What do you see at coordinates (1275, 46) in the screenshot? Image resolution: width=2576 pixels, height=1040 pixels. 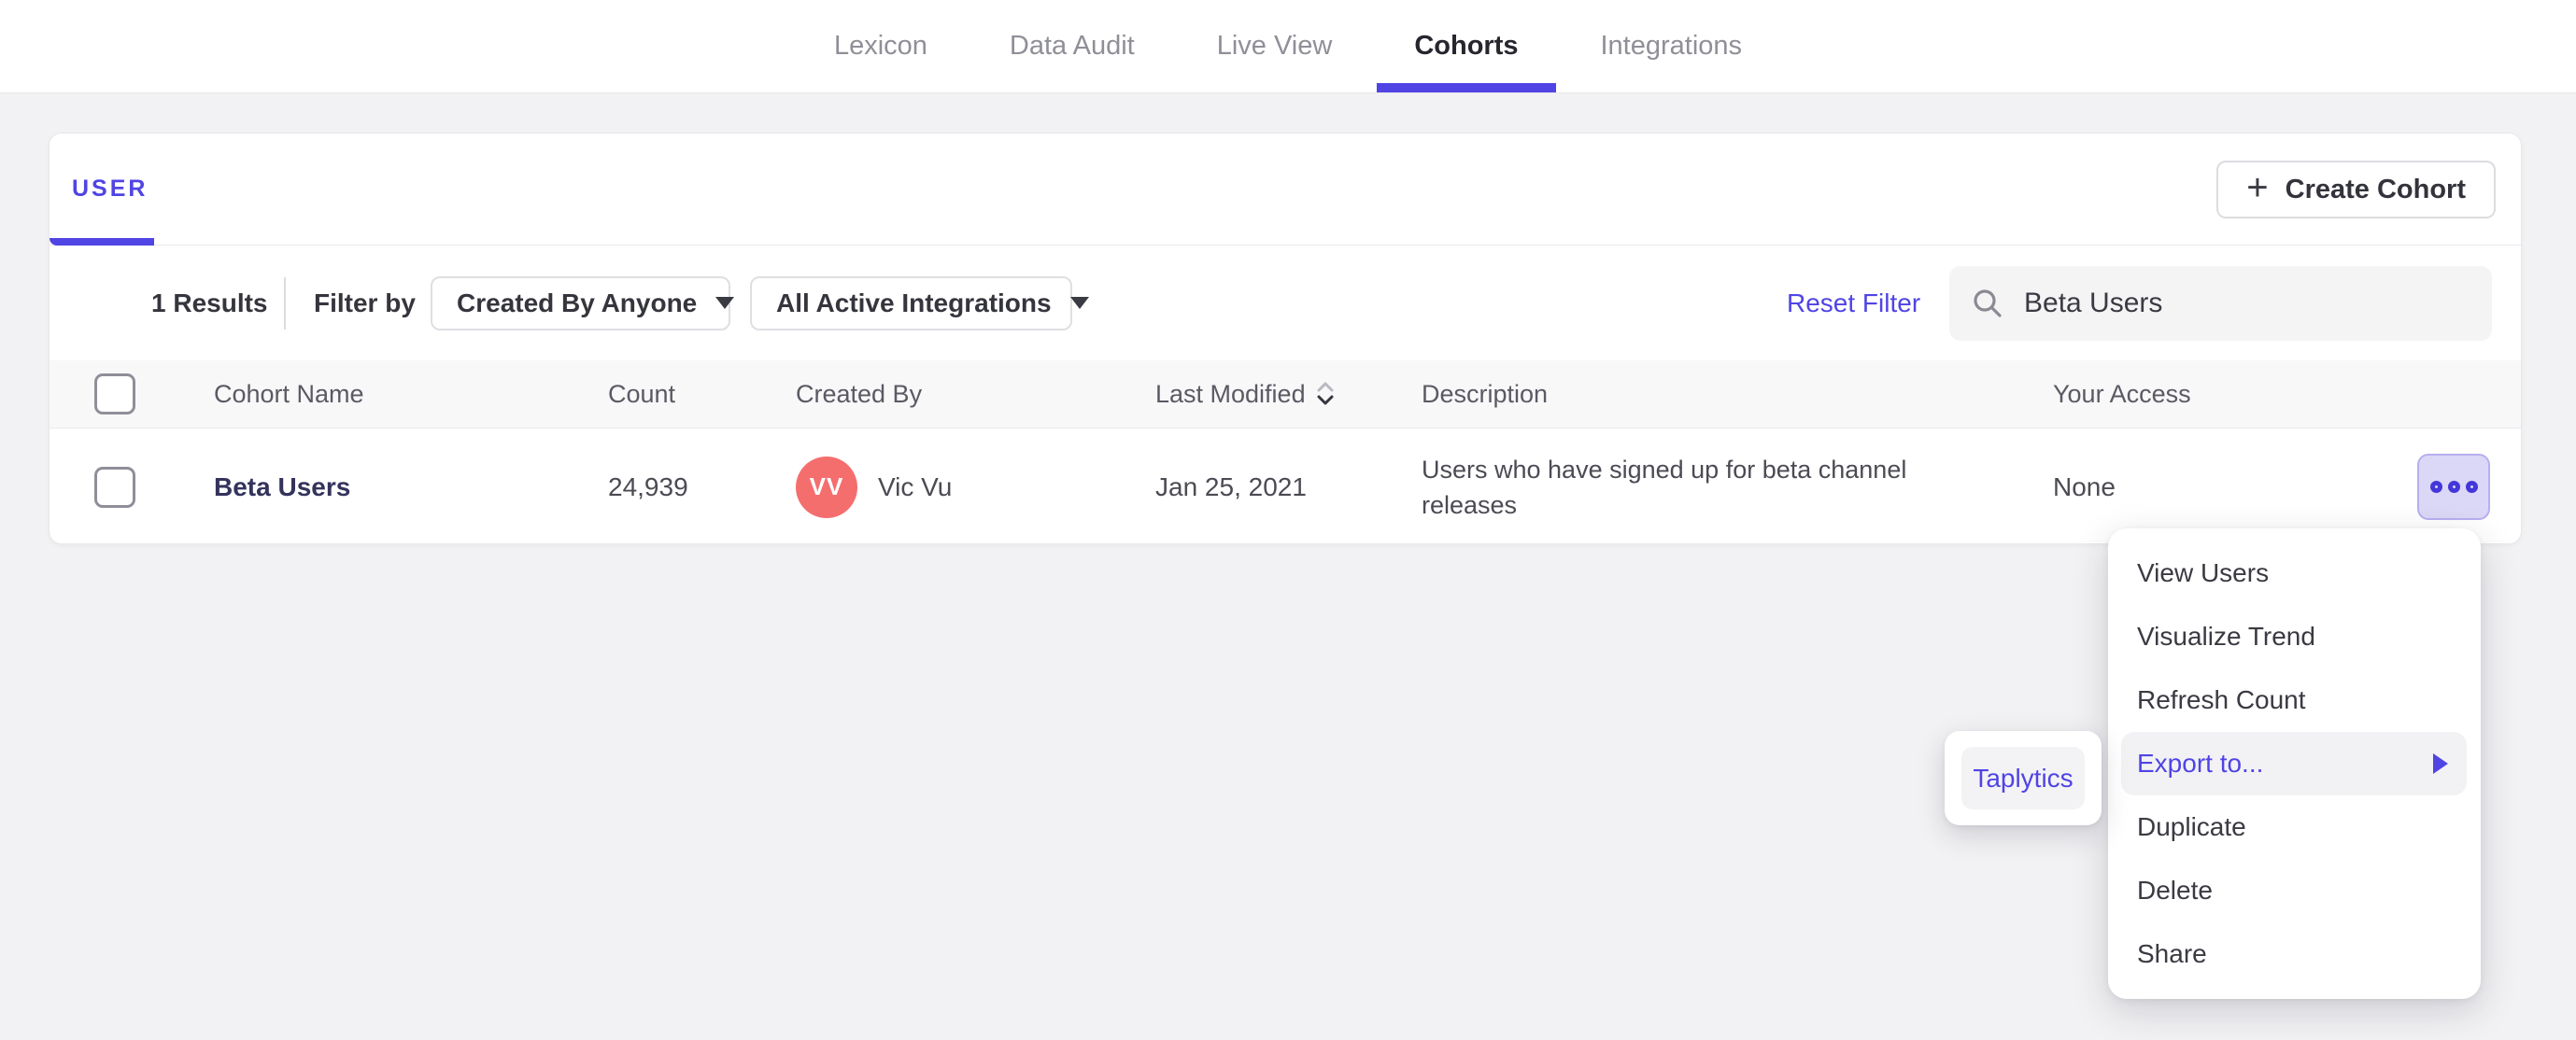 I see `tab-live-view: Live View` at bounding box center [1275, 46].